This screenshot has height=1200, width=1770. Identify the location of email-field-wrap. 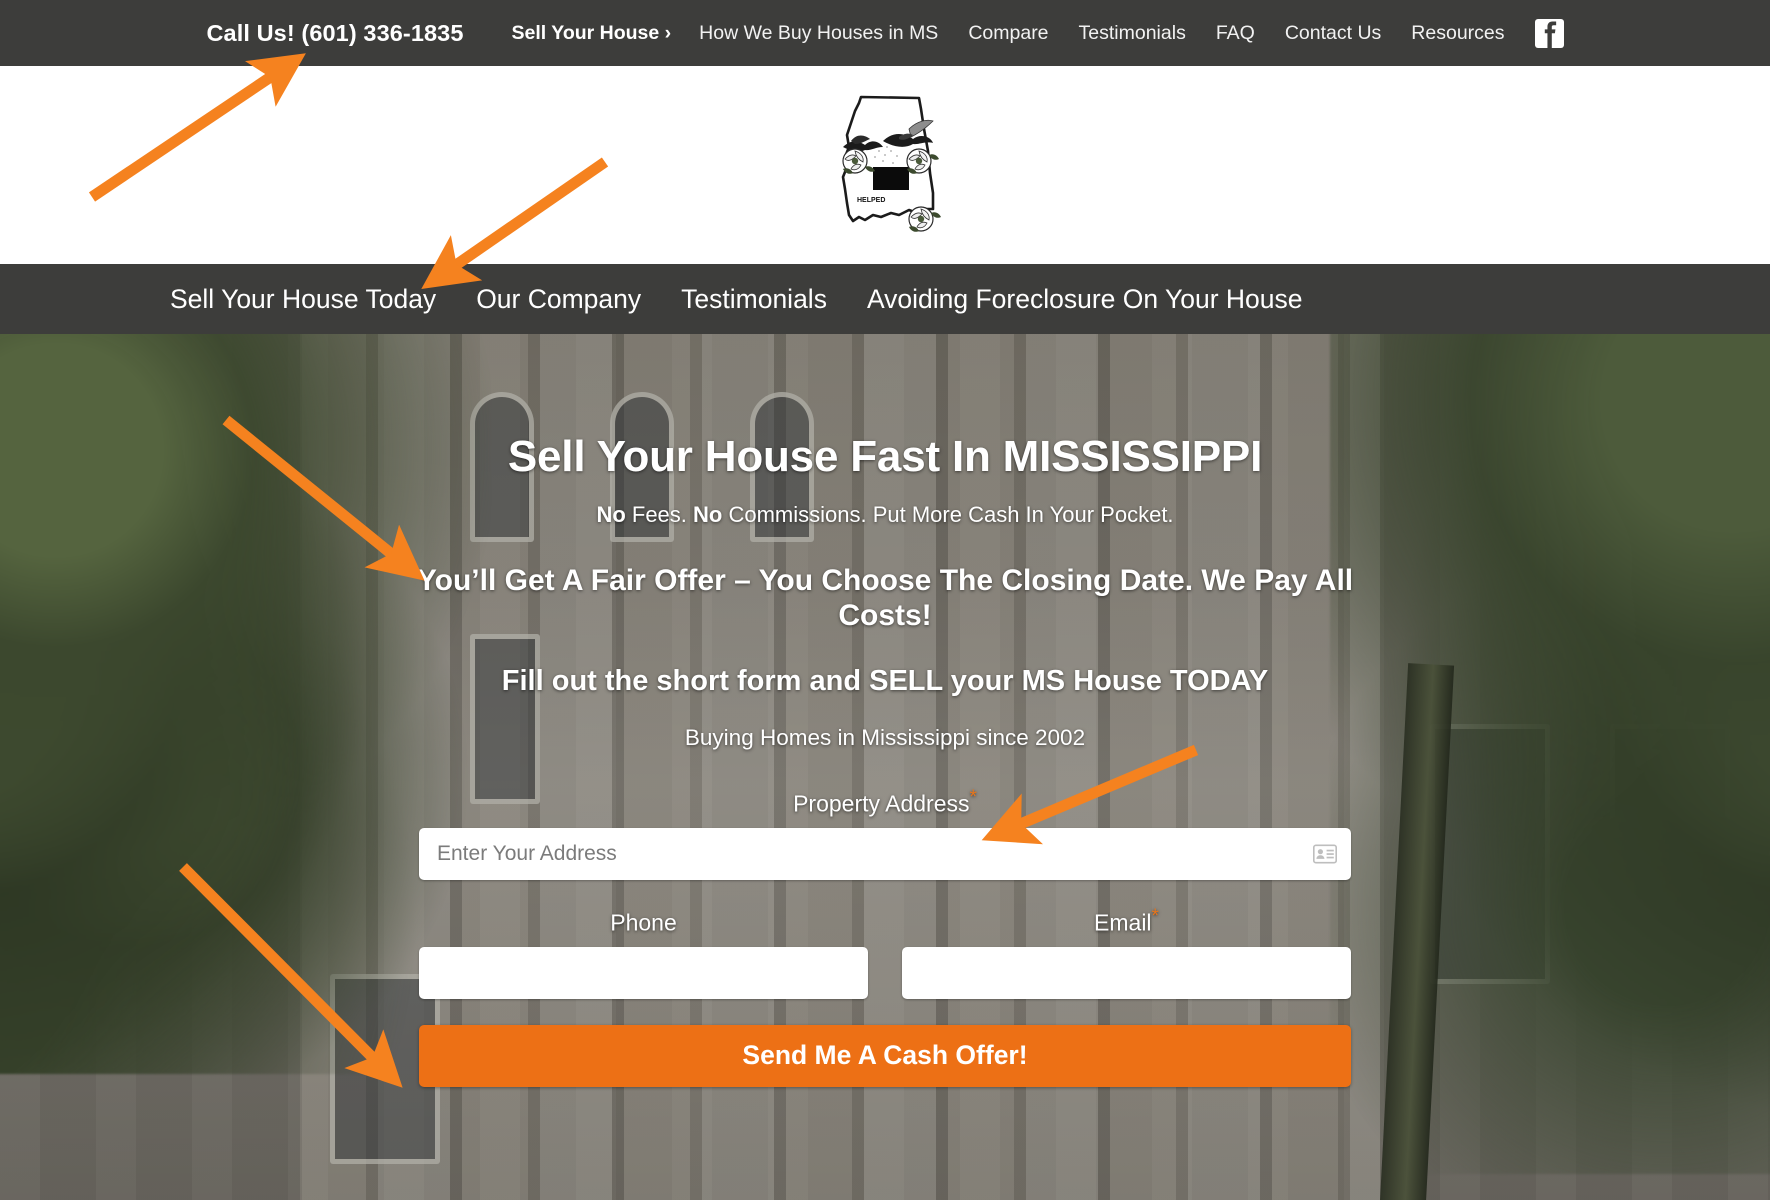
(1126, 972).